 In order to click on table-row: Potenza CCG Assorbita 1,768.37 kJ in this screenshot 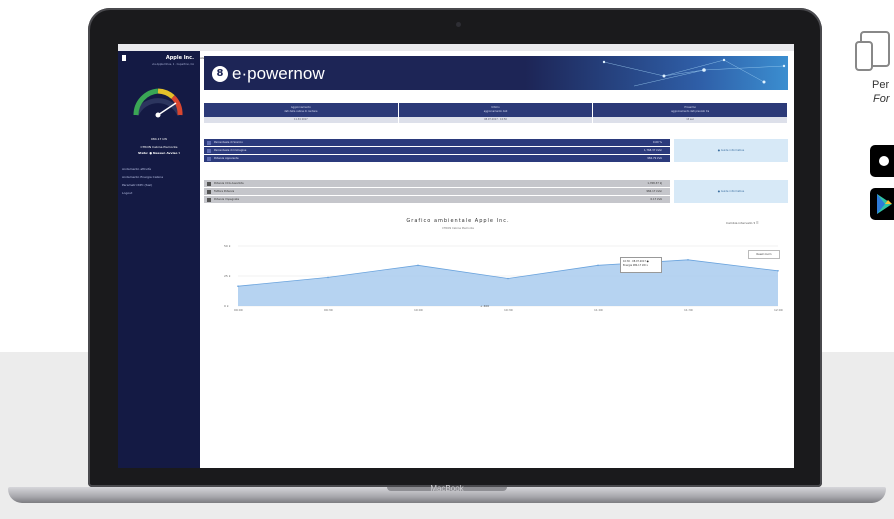, I will do `click(437, 183)`.